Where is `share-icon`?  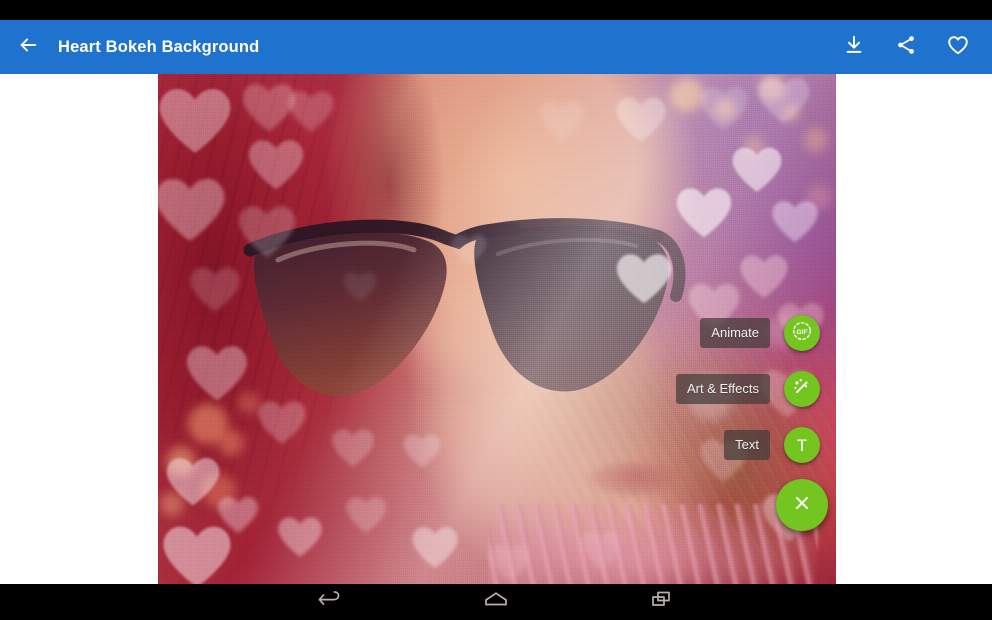
share-icon is located at coordinates (906, 47).